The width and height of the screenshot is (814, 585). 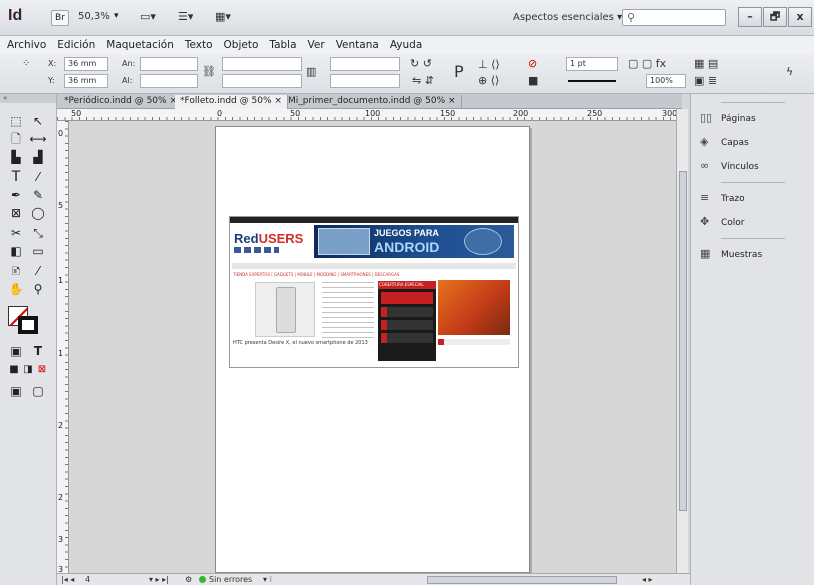 I want to click on tools-panel-header: «, so click(x=28, y=98).